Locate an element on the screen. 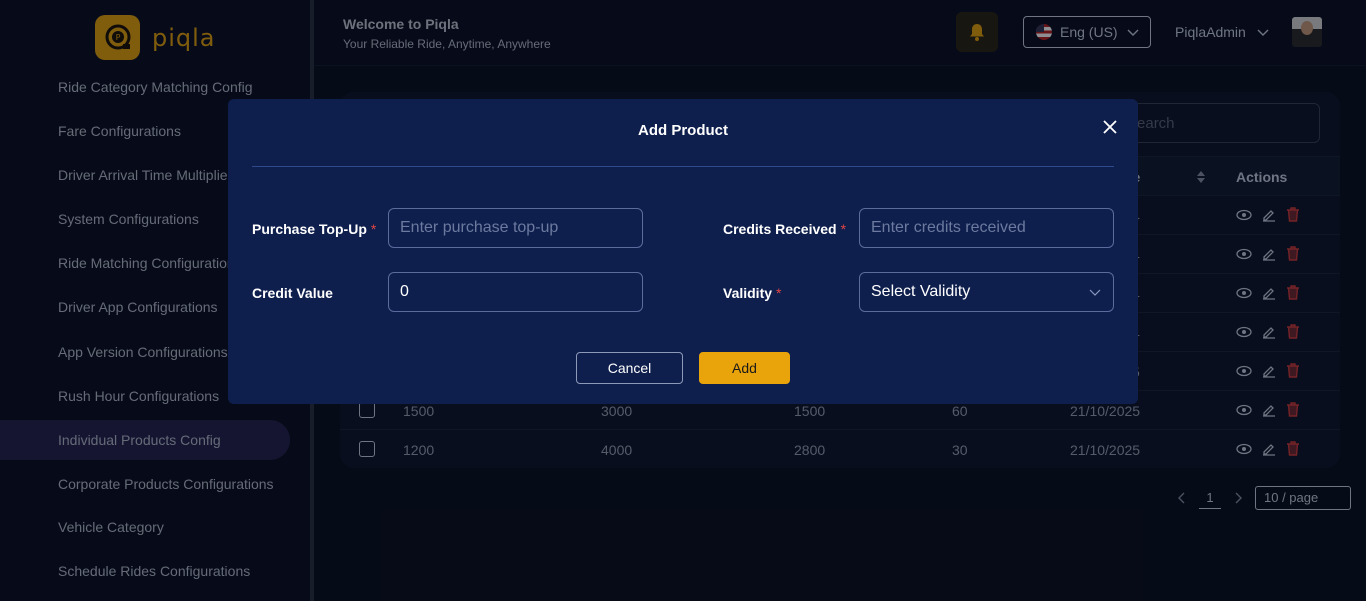 This screenshot has width=1366, height=601. credit-value-label: Credit Value is located at coordinates (292, 293).